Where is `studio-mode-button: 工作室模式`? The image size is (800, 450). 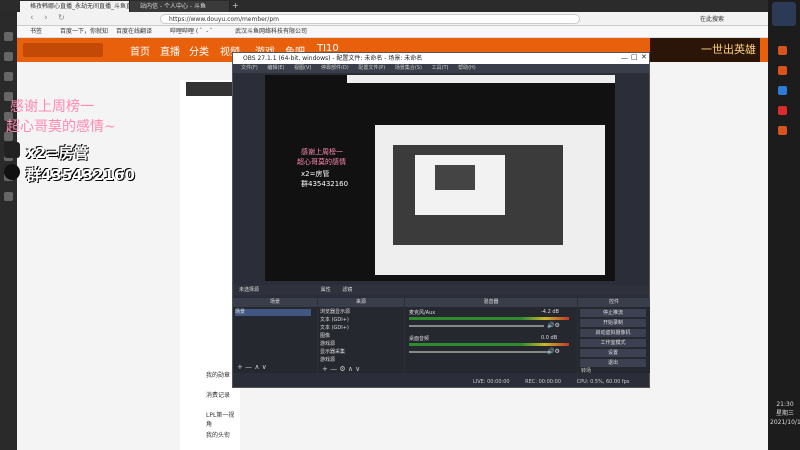 studio-mode-button: 工作室模式 is located at coordinates (613, 343).